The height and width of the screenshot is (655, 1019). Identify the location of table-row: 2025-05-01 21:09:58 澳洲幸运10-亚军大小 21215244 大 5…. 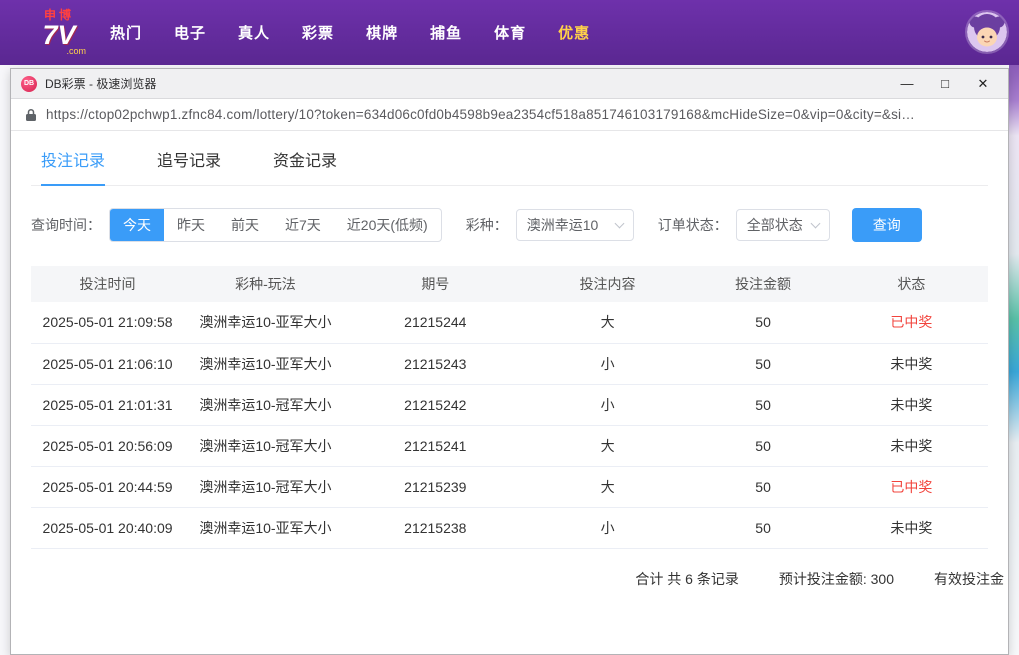
(509, 323).